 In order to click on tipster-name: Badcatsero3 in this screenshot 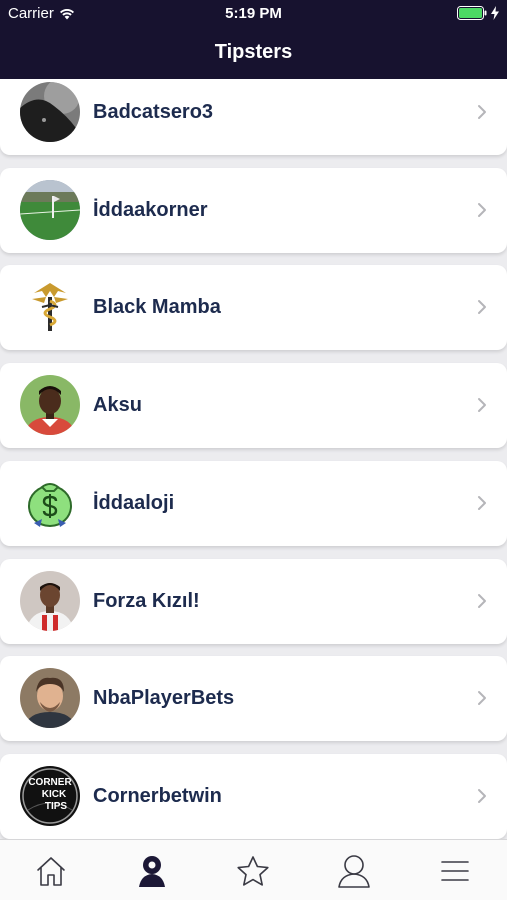, I will do `click(153, 112)`.